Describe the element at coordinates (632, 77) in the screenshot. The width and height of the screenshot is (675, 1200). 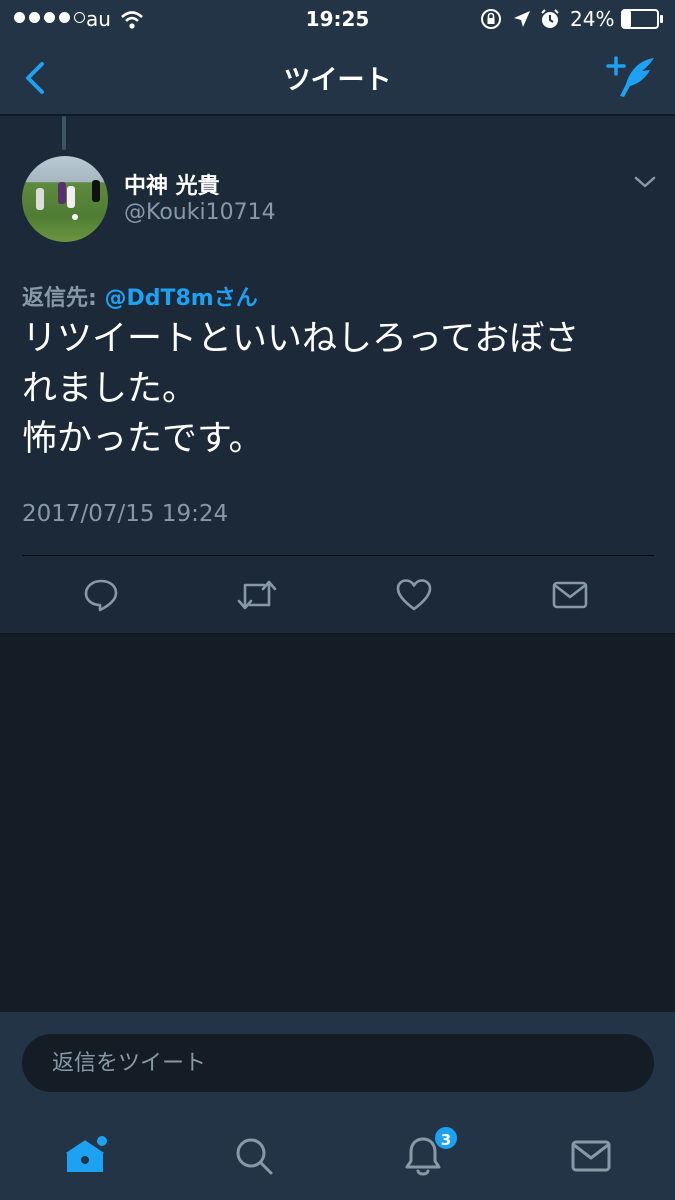
I see `compose-tweet-icon` at that location.